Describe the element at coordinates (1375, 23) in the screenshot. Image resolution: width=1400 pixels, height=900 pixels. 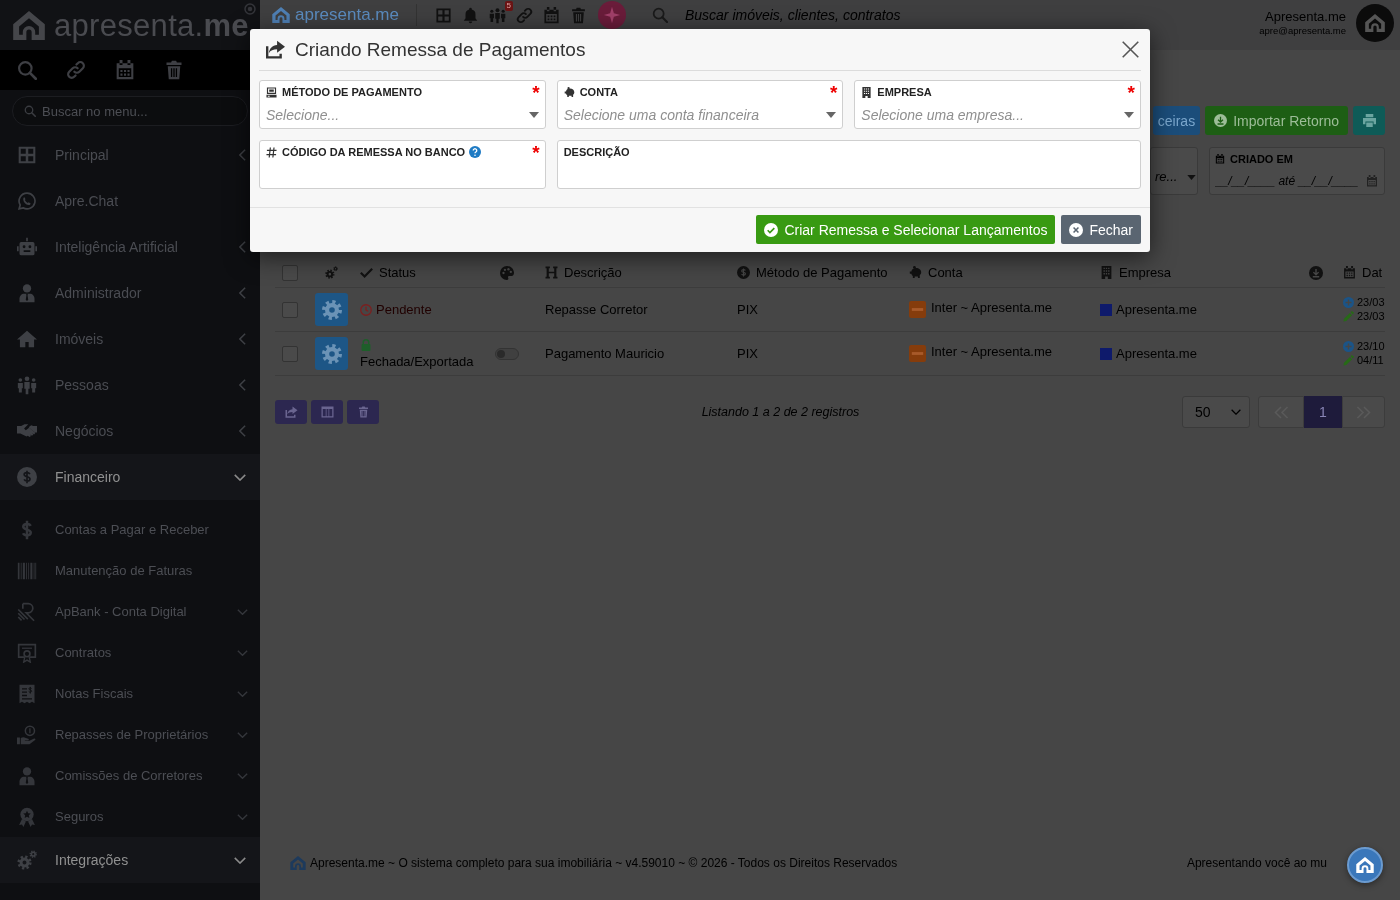
I see `avatar-icon` at that location.